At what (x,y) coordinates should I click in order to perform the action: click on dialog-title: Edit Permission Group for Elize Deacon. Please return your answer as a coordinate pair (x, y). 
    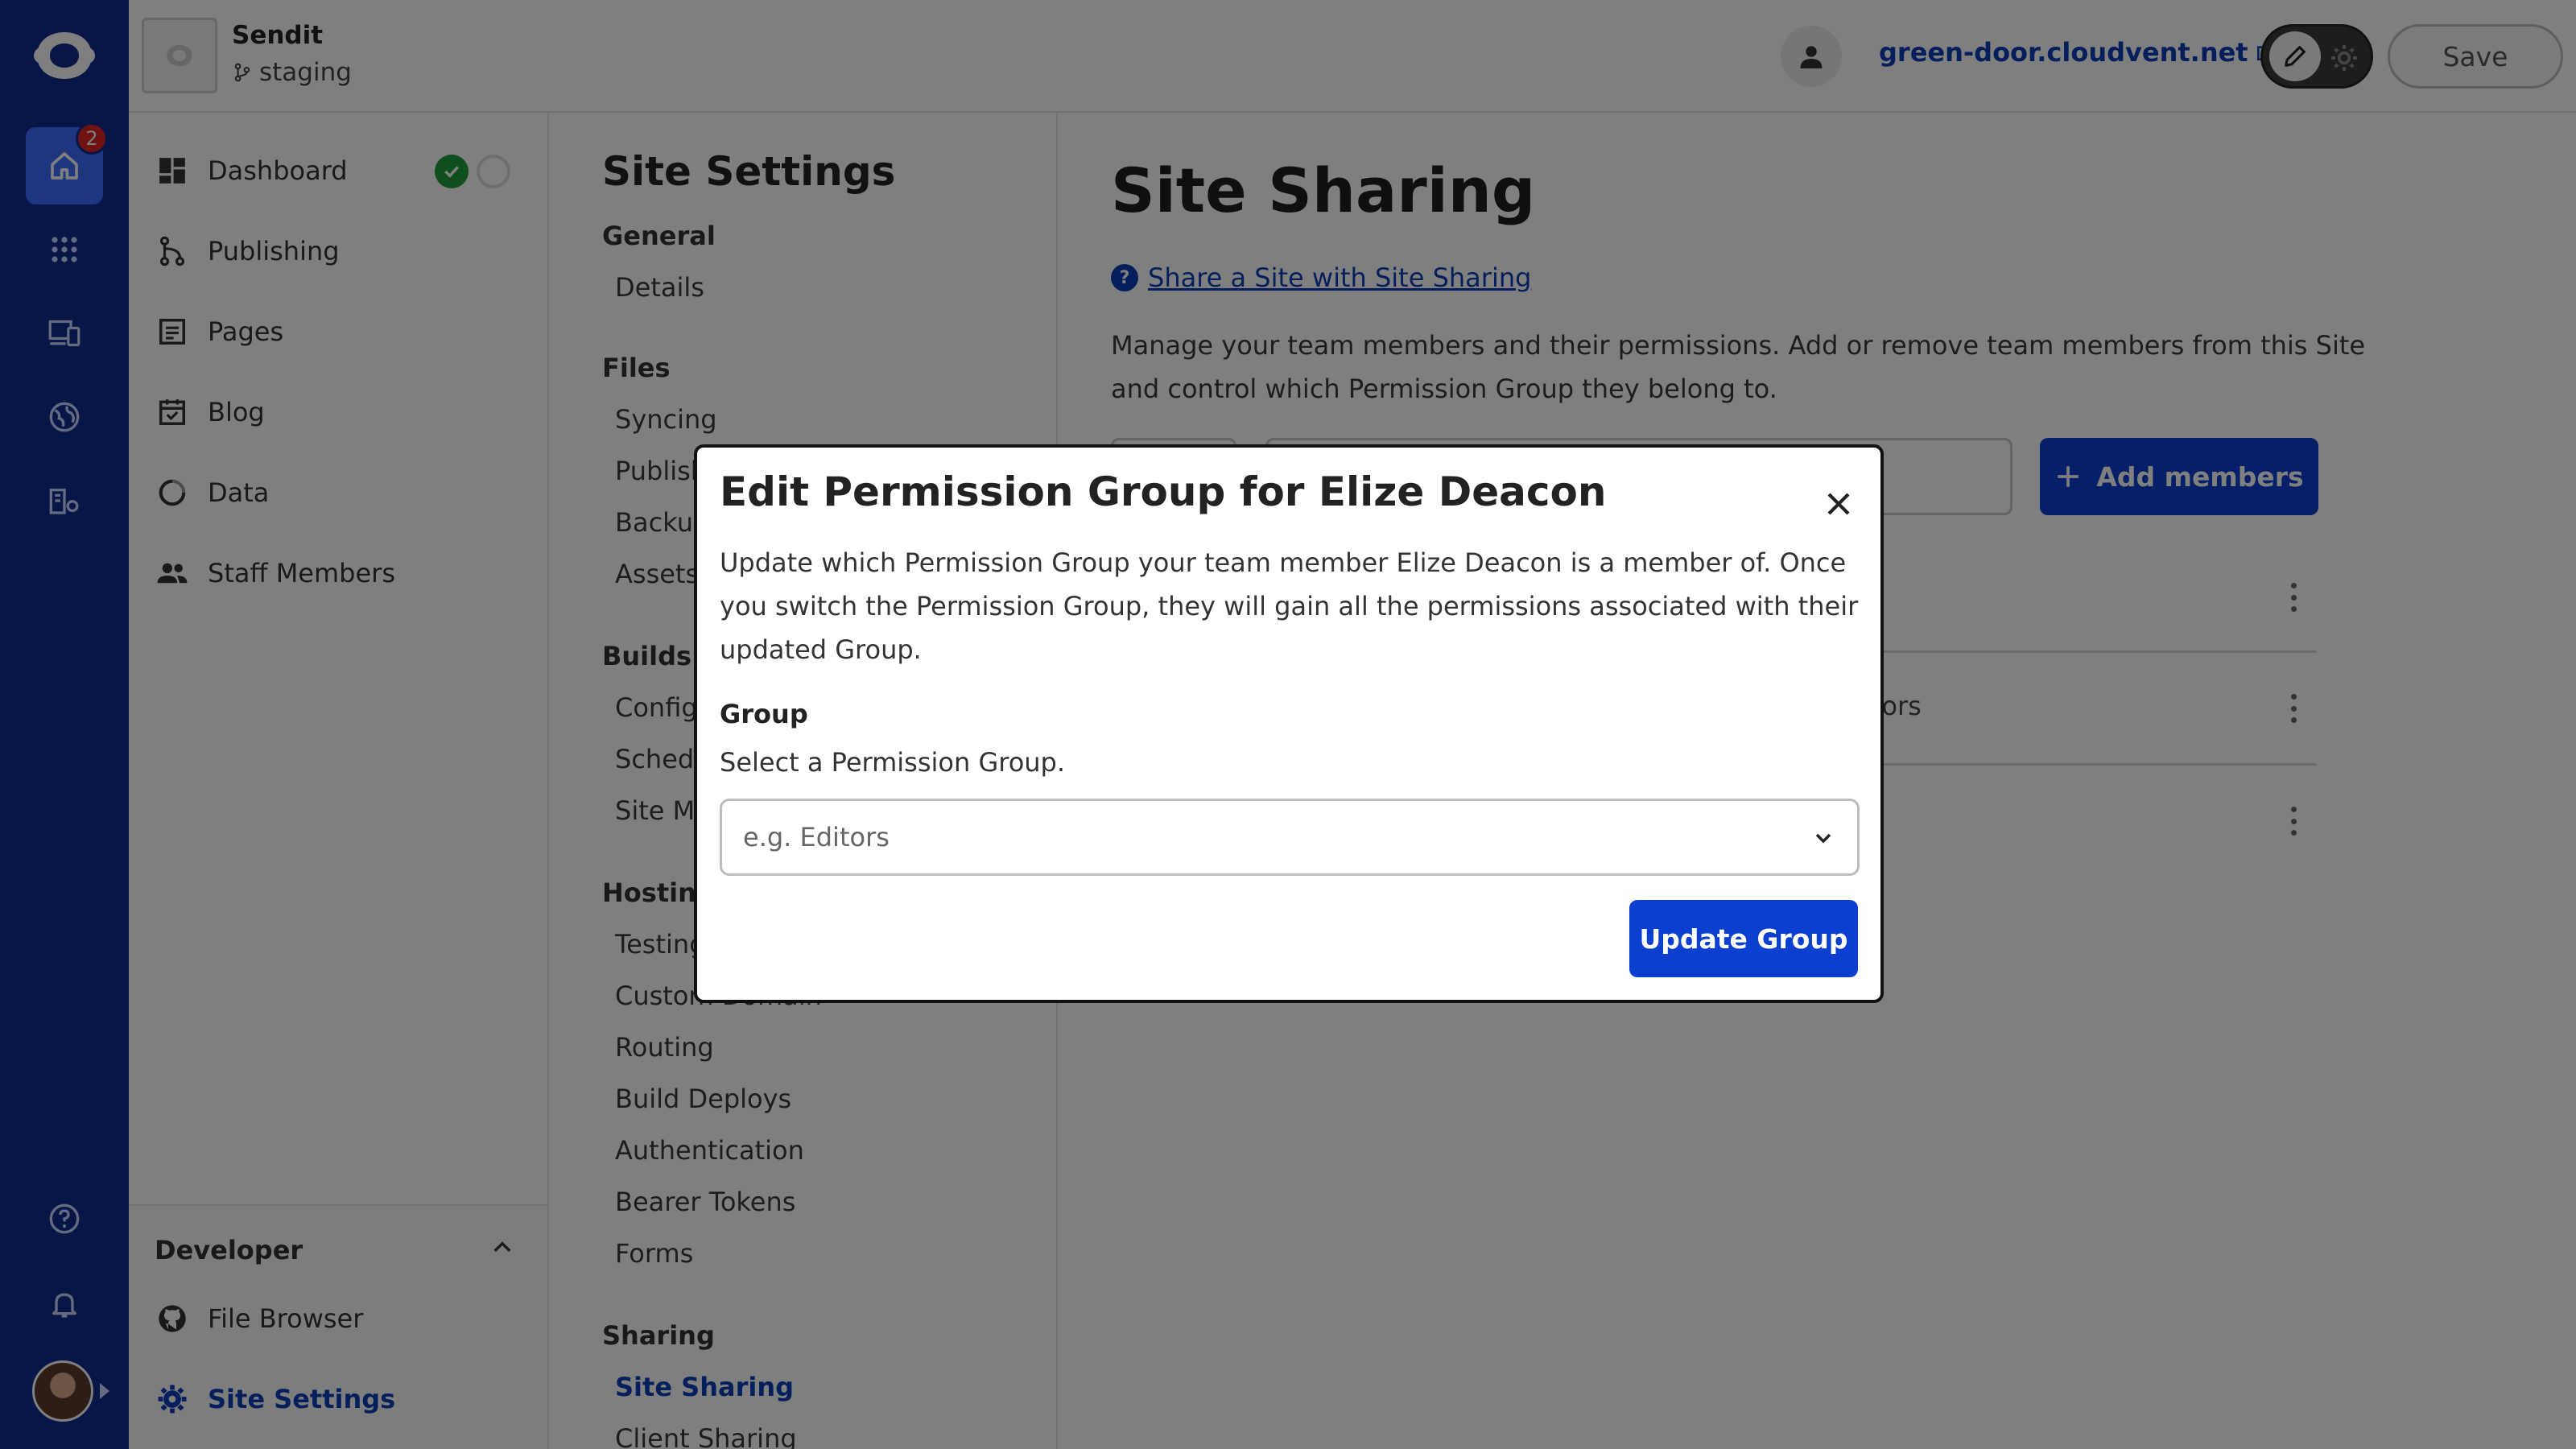
    Looking at the image, I should click on (1163, 492).